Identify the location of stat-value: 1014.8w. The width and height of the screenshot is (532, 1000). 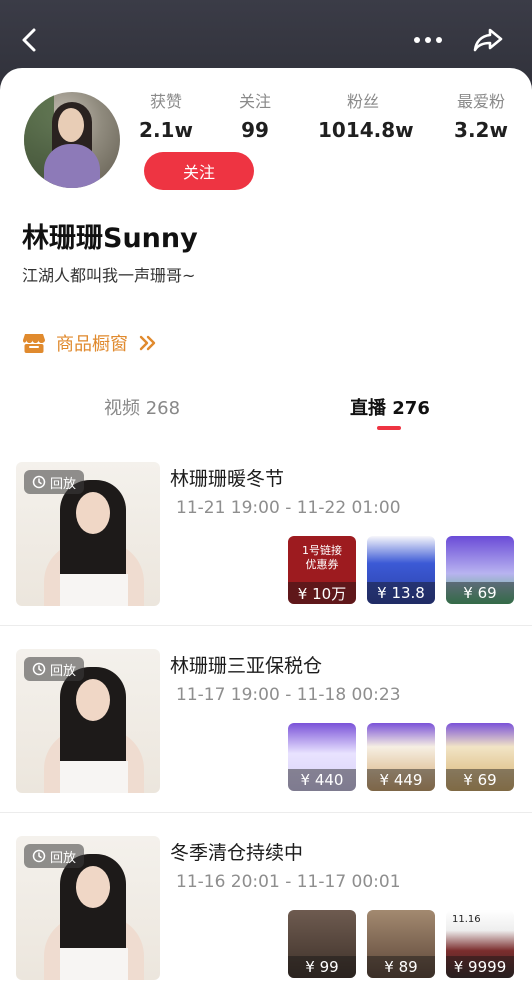
(366, 130).